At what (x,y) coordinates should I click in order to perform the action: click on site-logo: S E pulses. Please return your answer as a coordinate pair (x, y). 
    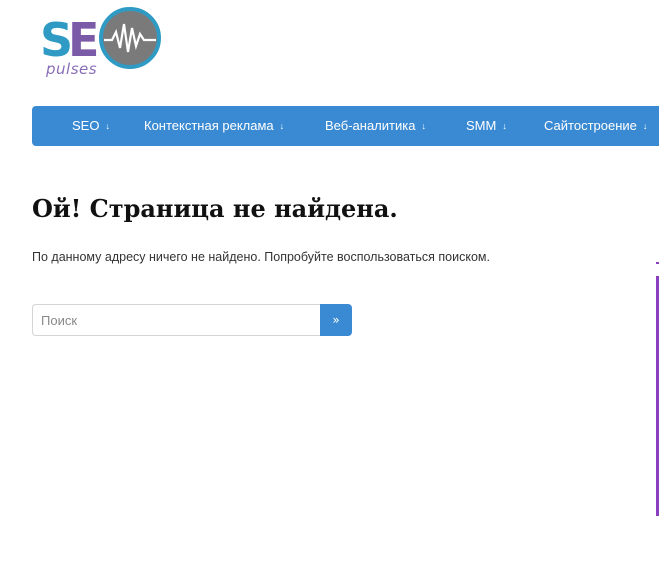
    Looking at the image, I should click on (103, 42).